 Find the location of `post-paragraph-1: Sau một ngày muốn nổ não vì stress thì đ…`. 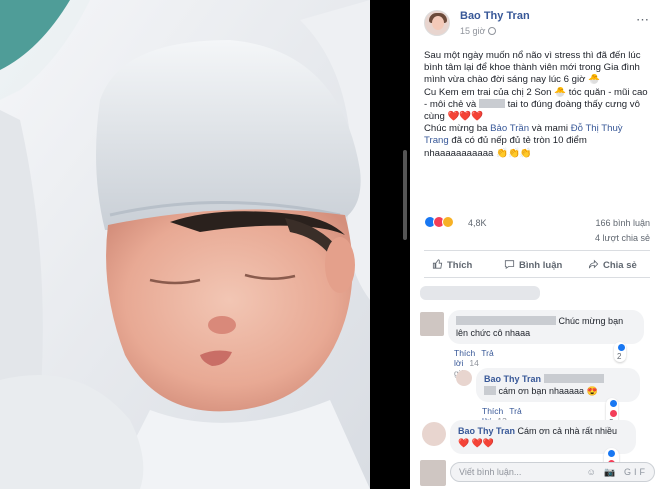

post-paragraph-1: Sau một ngày muốn nổ não vì stress thì đ… is located at coordinates (532, 68).